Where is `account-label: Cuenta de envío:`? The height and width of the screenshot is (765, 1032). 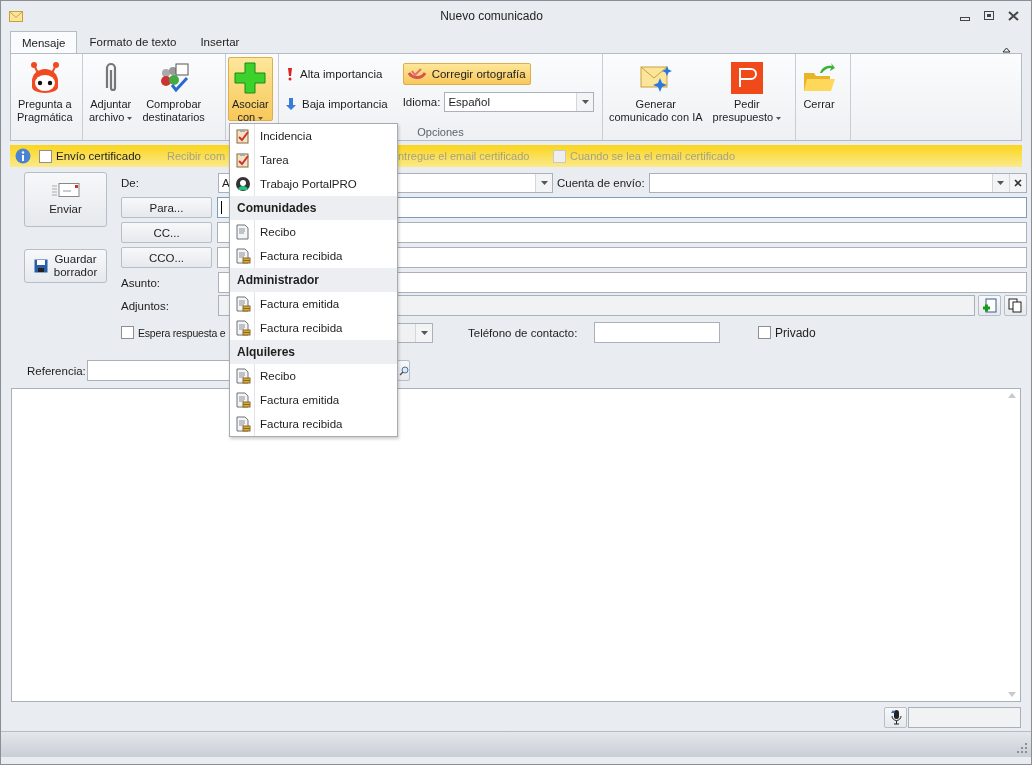
account-label: Cuenta de envío: is located at coordinates (601, 182).